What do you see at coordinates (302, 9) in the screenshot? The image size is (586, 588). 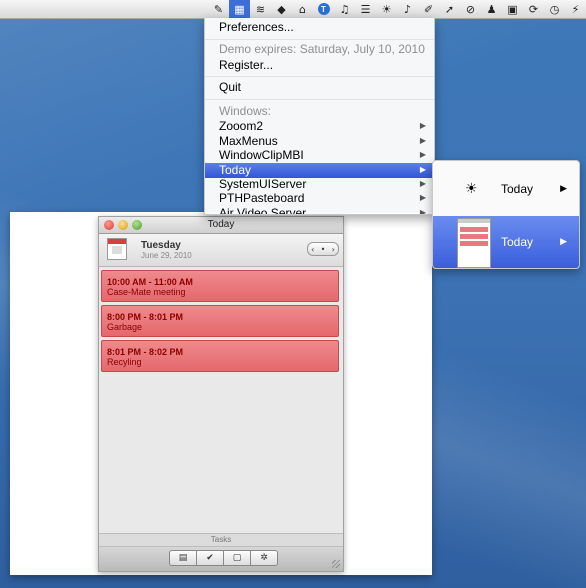 I see `arch-icon: ⌂` at bounding box center [302, 9].